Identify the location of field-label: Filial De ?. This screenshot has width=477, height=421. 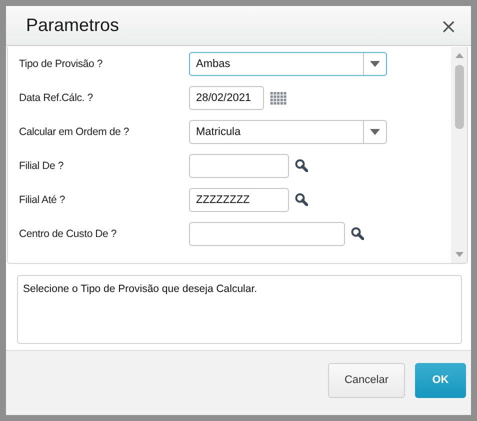
(41, 166).